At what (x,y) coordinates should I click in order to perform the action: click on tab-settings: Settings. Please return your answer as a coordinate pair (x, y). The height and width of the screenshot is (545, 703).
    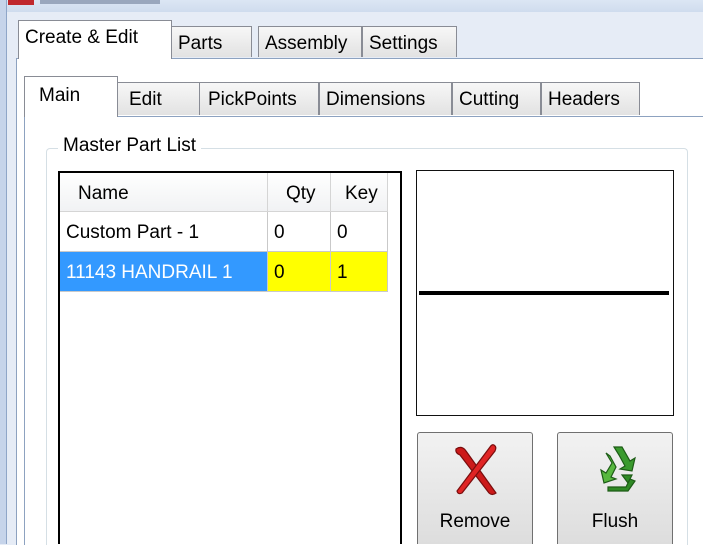
    Looking at the image, I should click on (409, 41).